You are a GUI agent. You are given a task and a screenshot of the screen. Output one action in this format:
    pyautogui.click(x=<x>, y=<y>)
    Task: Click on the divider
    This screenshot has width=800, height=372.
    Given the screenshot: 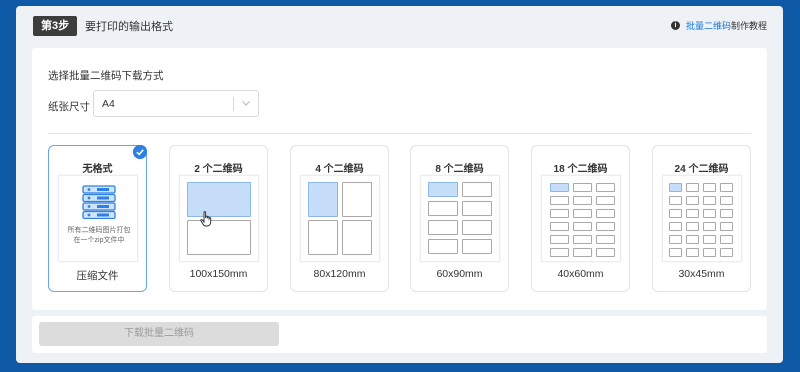 What is the action you would take?
    pyautogui.click(x=399, y=133)
    